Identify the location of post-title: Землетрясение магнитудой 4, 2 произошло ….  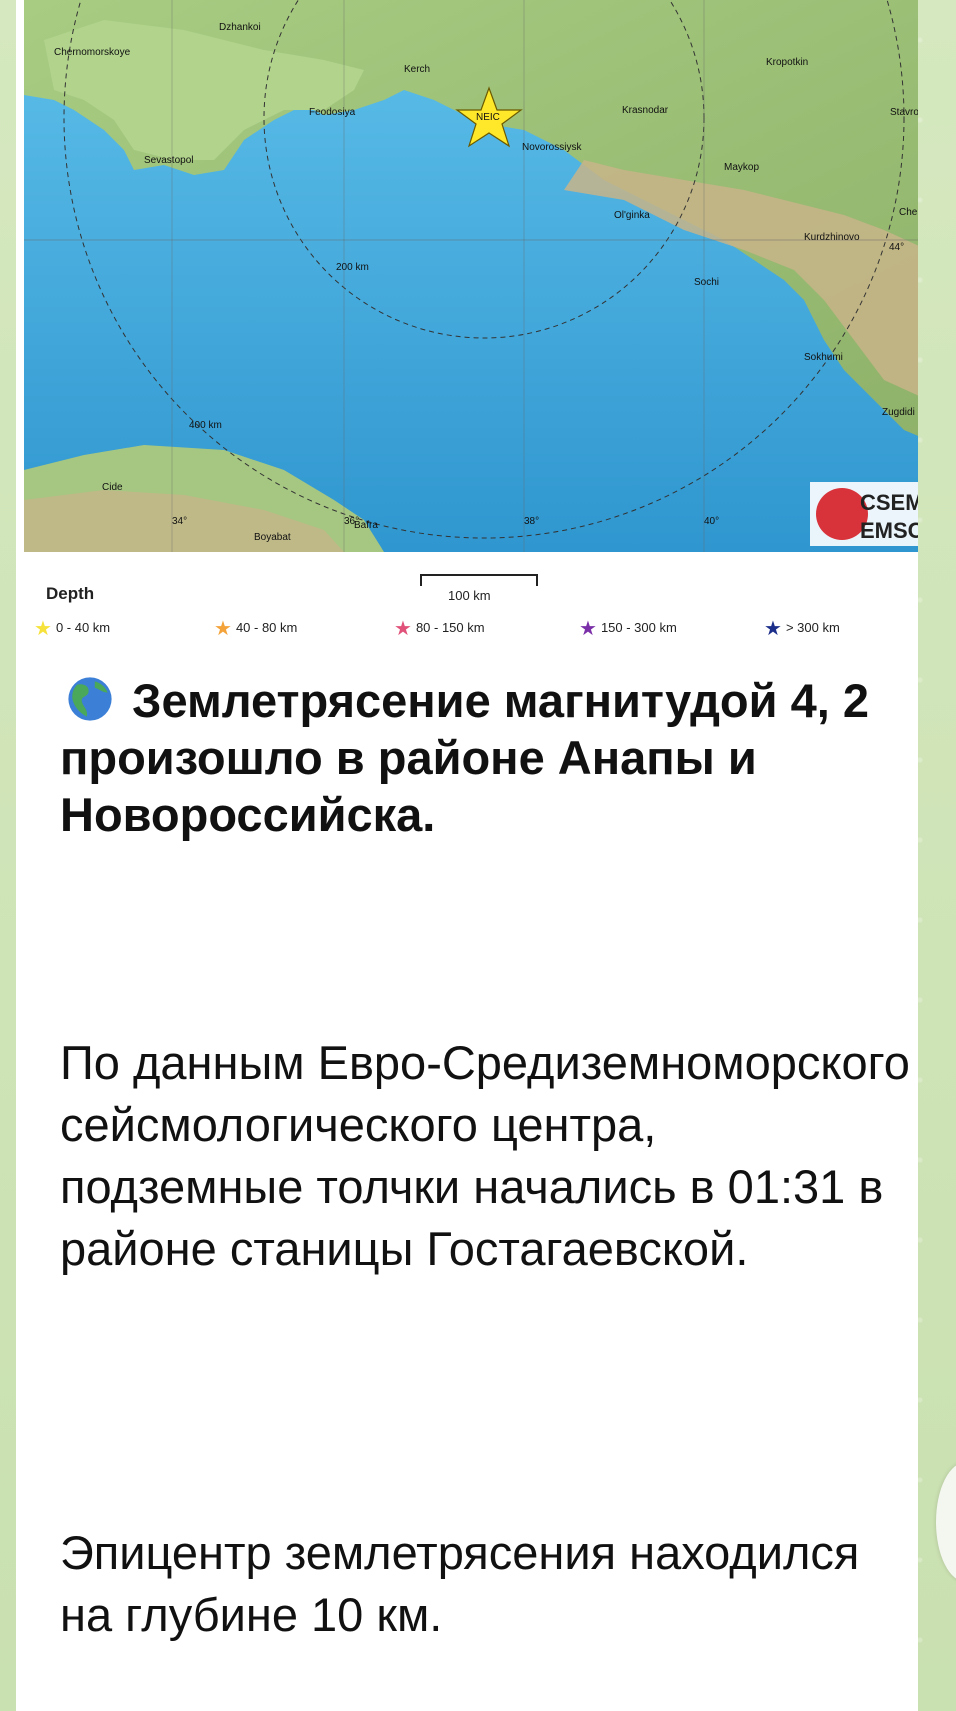
(464, 757).